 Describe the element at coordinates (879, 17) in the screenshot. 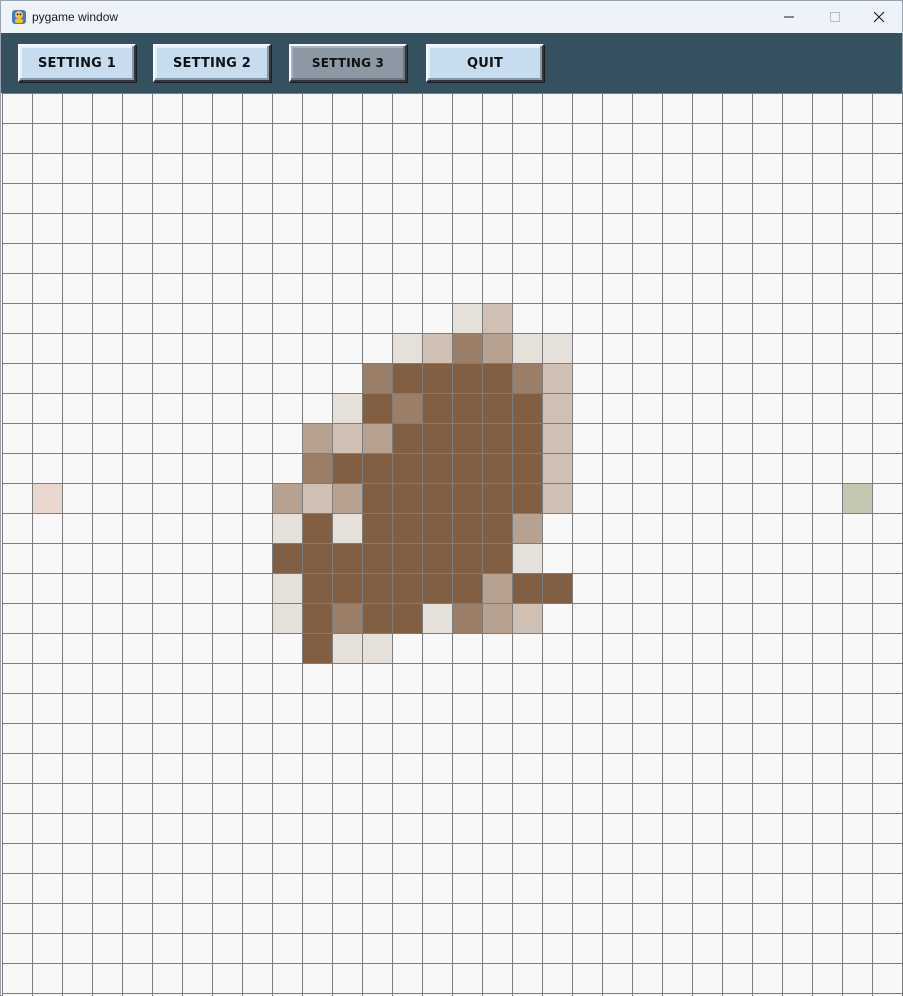

I see `close-button` at that location.